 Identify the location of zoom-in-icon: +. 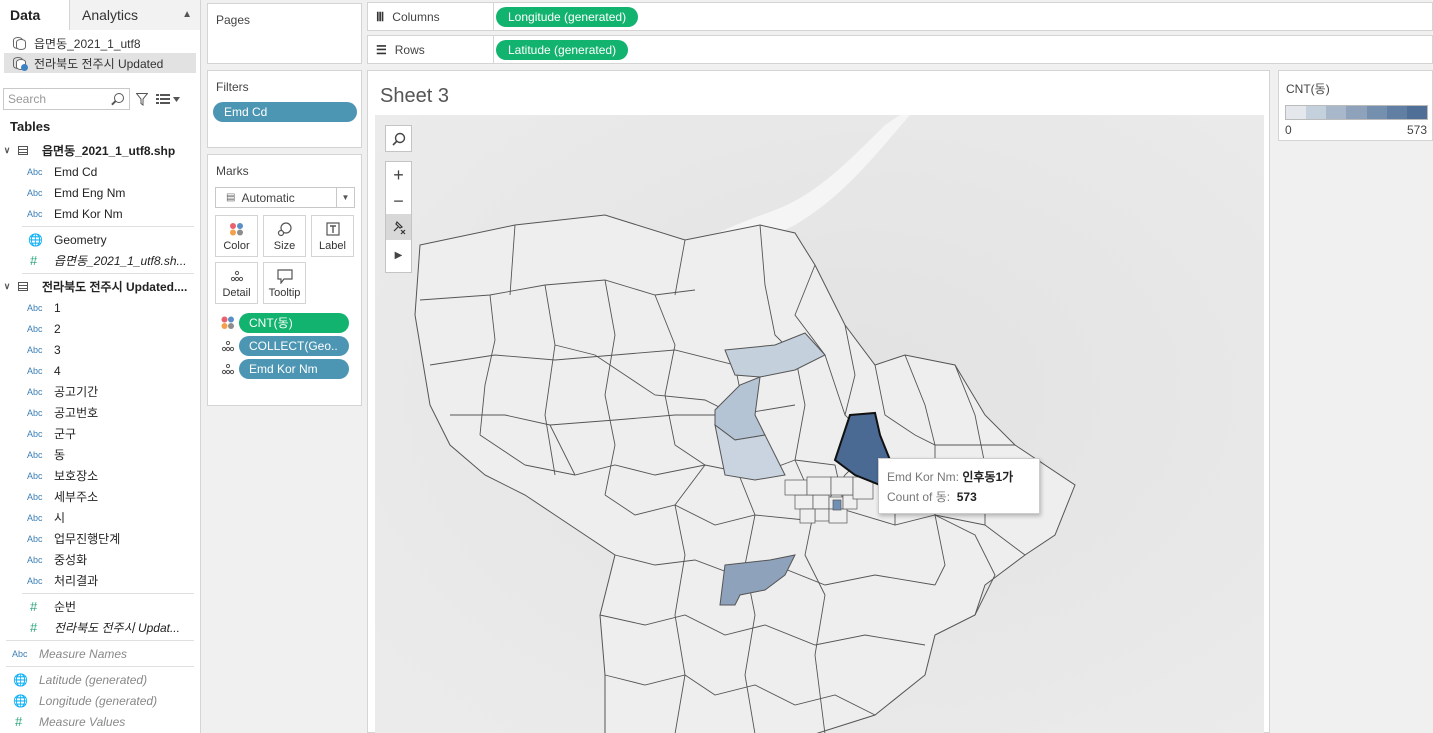
(398, 175).